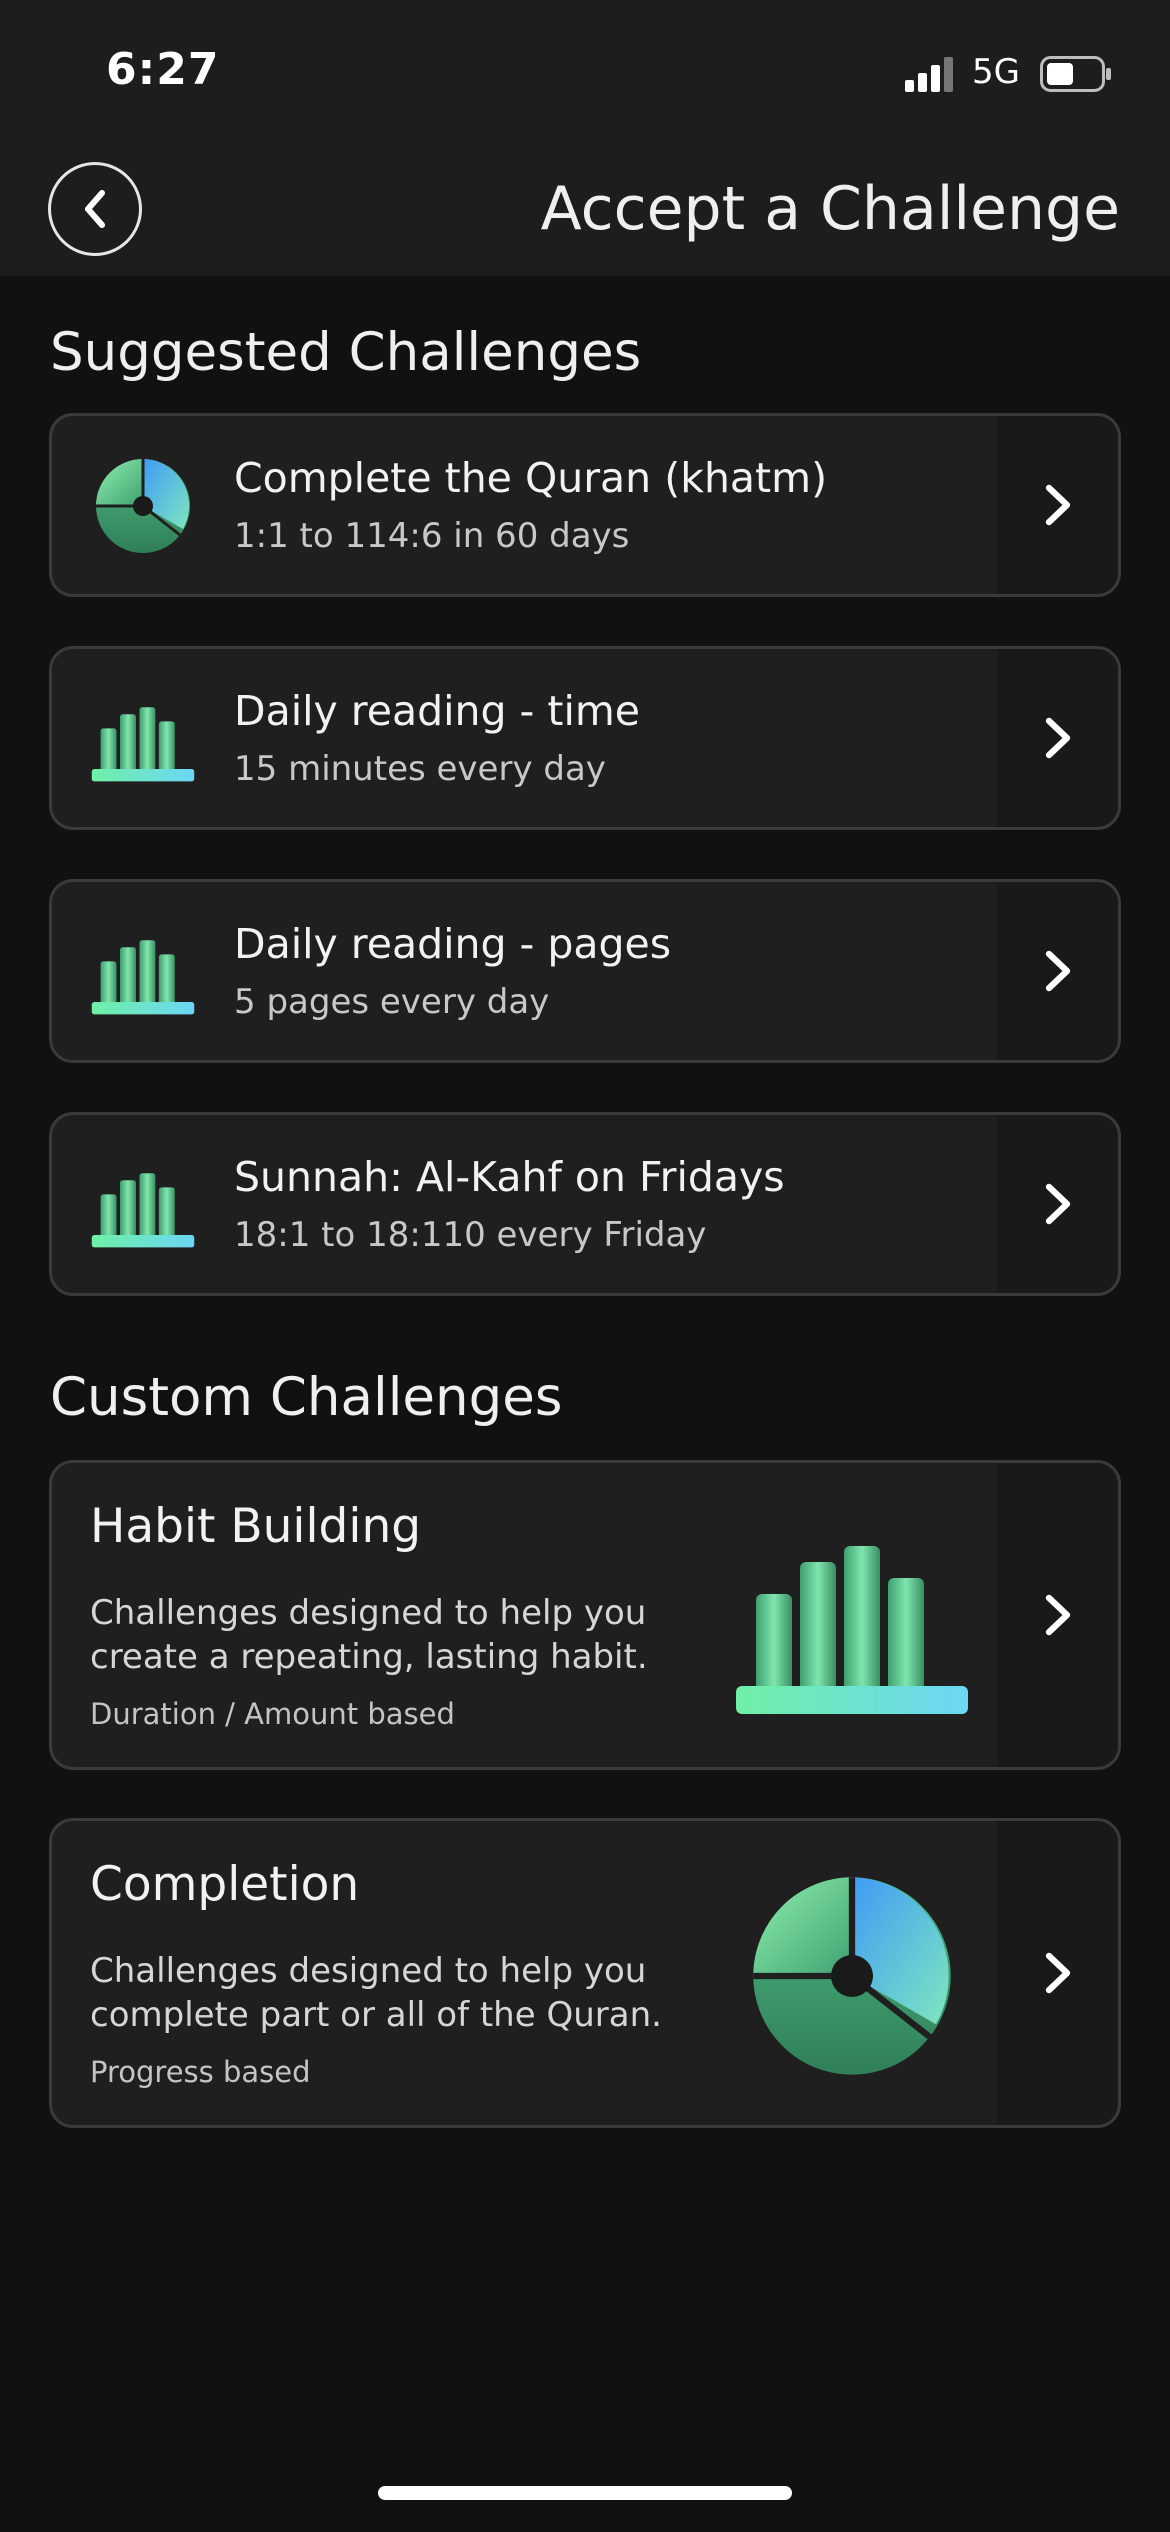 Image resolution: width=1170 pixels, height=2532 pixels. Describe the element at coordinates (163, 69) in the screenshot. I see `status-time: 6:27` at that location.